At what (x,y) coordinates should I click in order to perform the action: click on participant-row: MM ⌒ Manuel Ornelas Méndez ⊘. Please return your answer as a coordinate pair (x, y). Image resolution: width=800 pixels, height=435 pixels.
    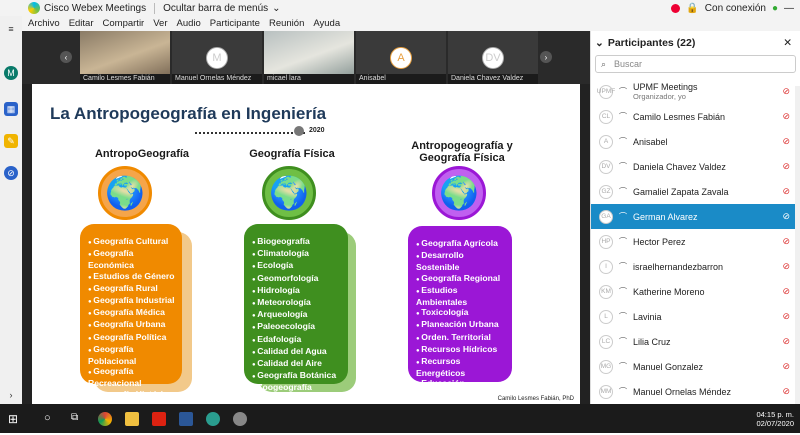
    Looking at the image, I should click on (695, 391).